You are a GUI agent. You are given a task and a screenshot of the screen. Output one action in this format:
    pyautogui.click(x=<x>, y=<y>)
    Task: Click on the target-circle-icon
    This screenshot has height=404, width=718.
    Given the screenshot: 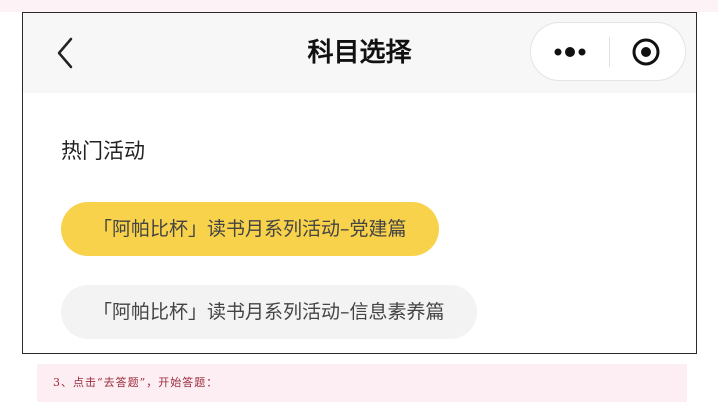 What is the action you would take?
    pyautogui.click(x=646, y=52)
    